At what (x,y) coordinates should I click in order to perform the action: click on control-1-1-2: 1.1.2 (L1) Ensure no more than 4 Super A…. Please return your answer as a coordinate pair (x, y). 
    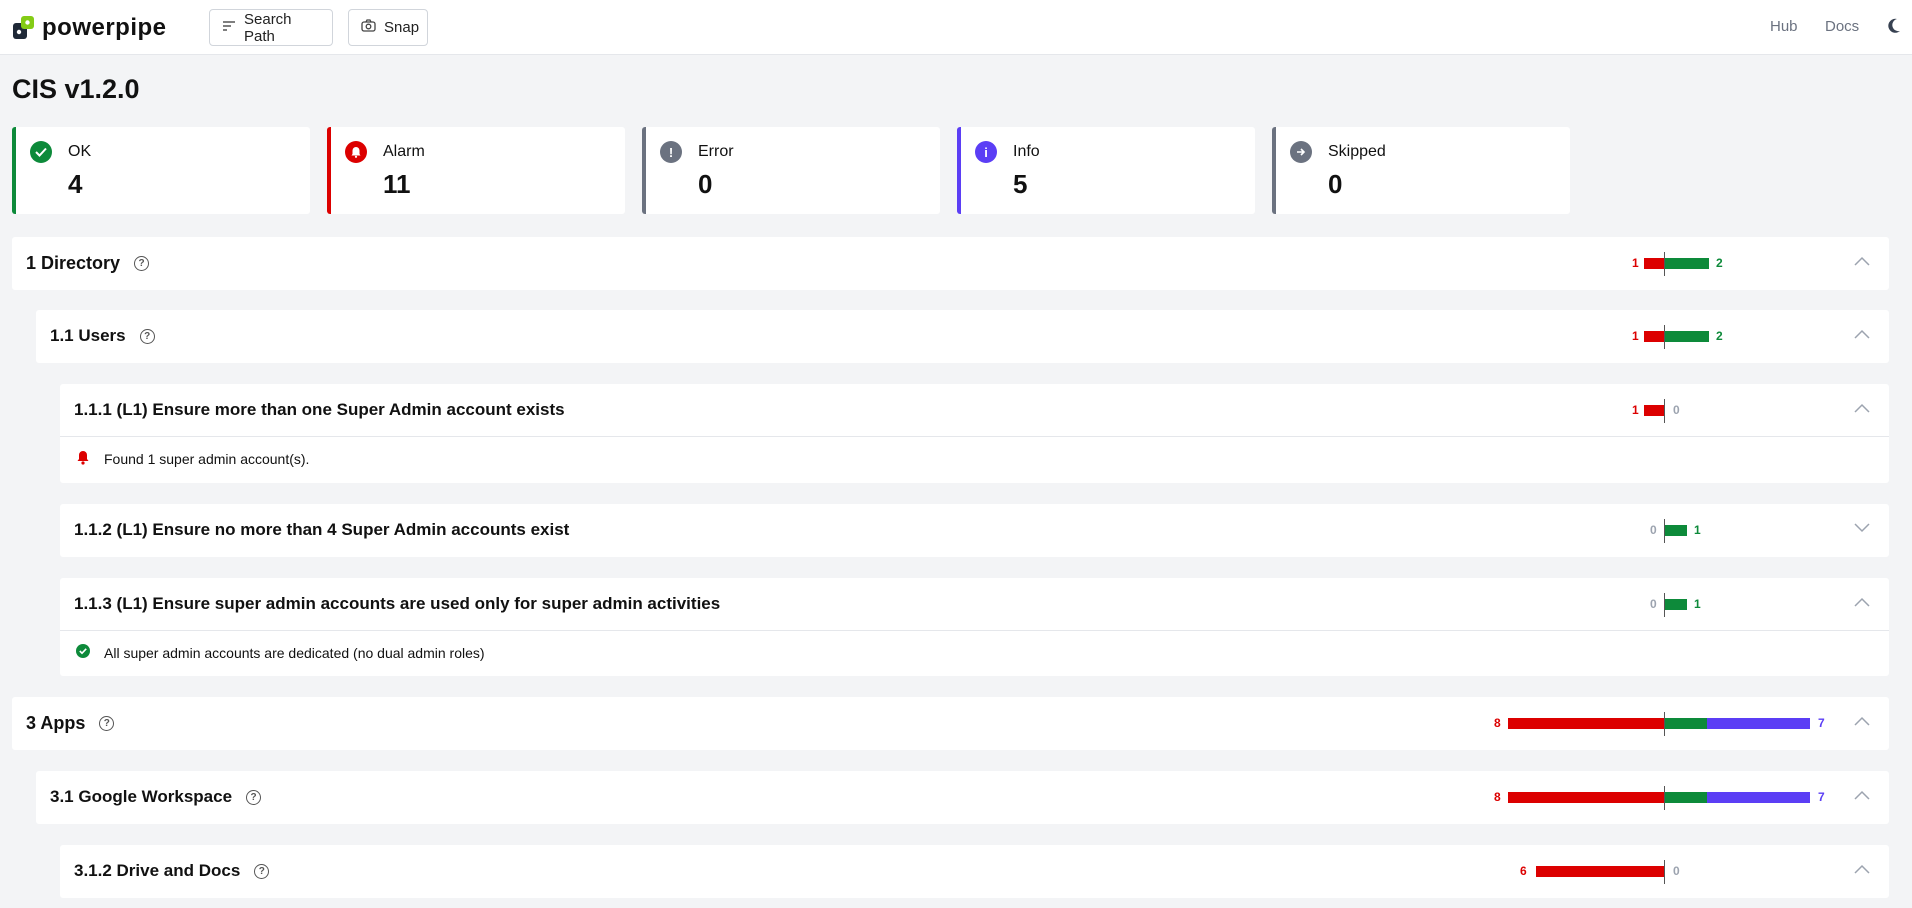
    Looking at the image, I should click on (974, 530).